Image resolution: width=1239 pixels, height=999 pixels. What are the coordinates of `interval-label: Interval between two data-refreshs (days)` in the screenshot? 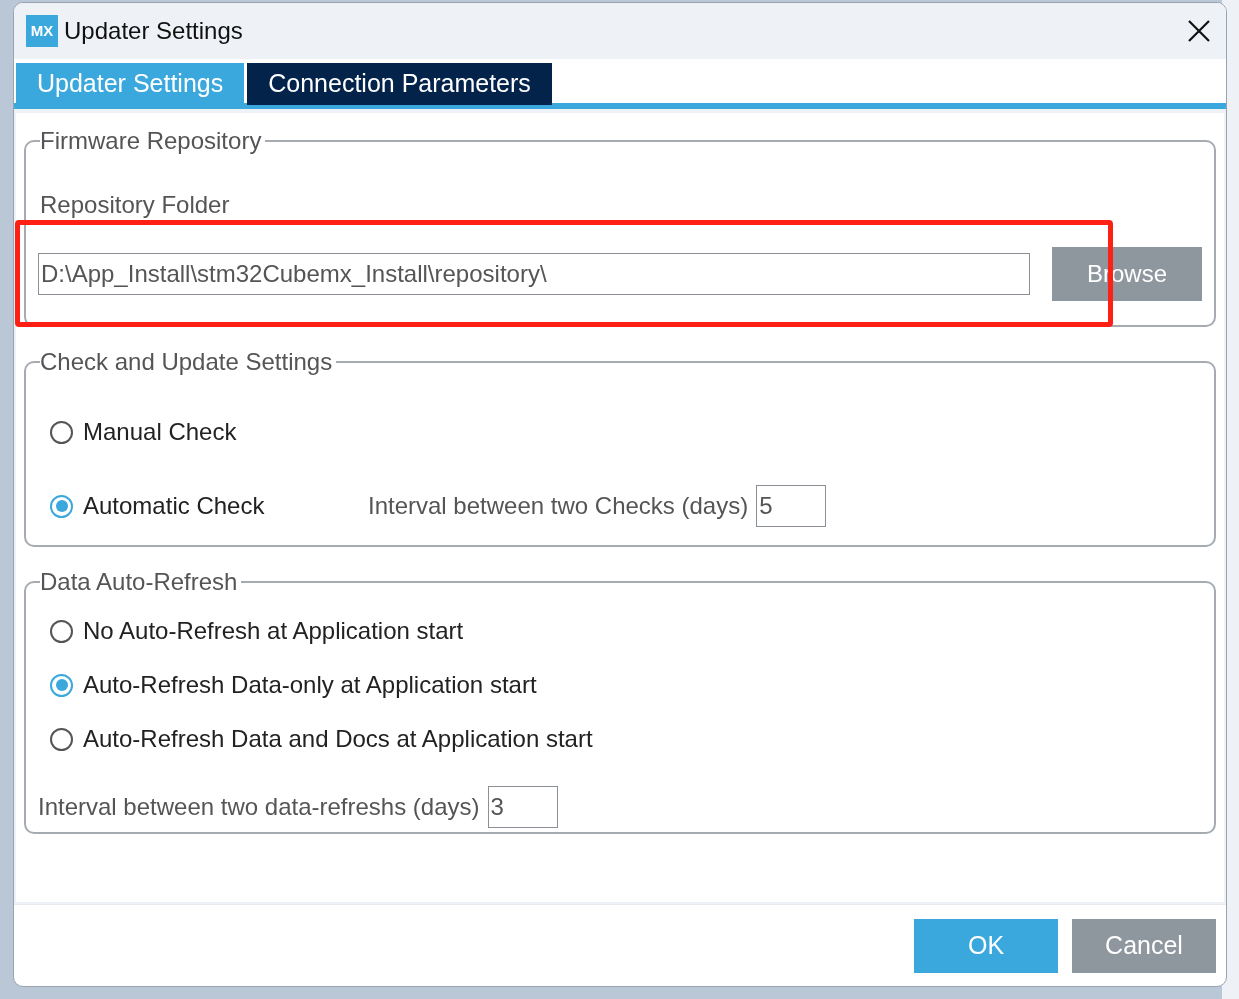 It's located at (259, 807).